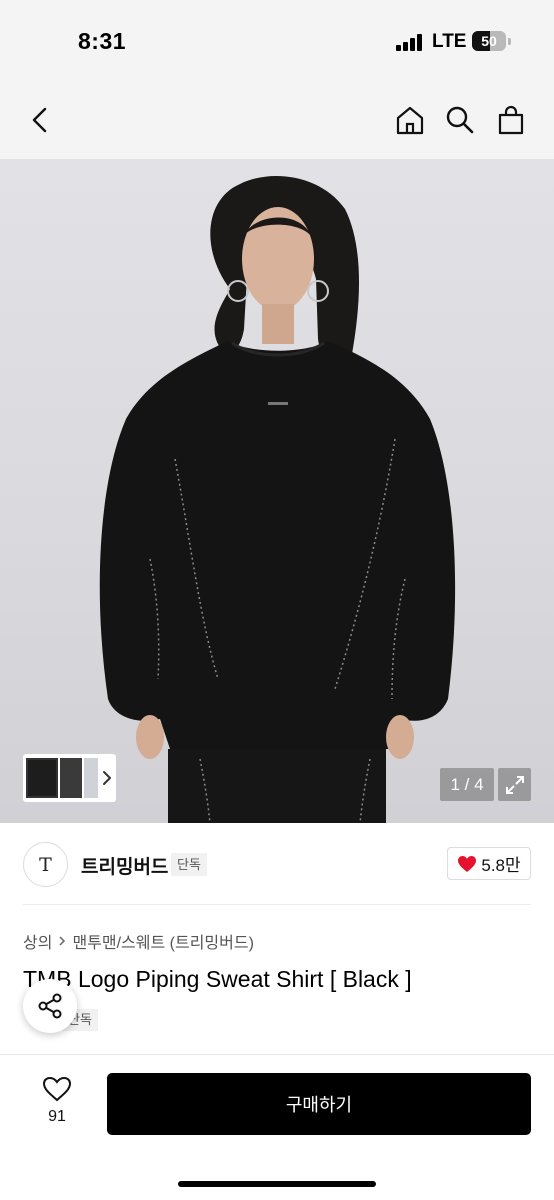 The image size is (554, 1200). What do you see at coordinates (124, 865) in the screenshot?
I see `brand-name: 트리밍버드` at bounding box center [124, 865].